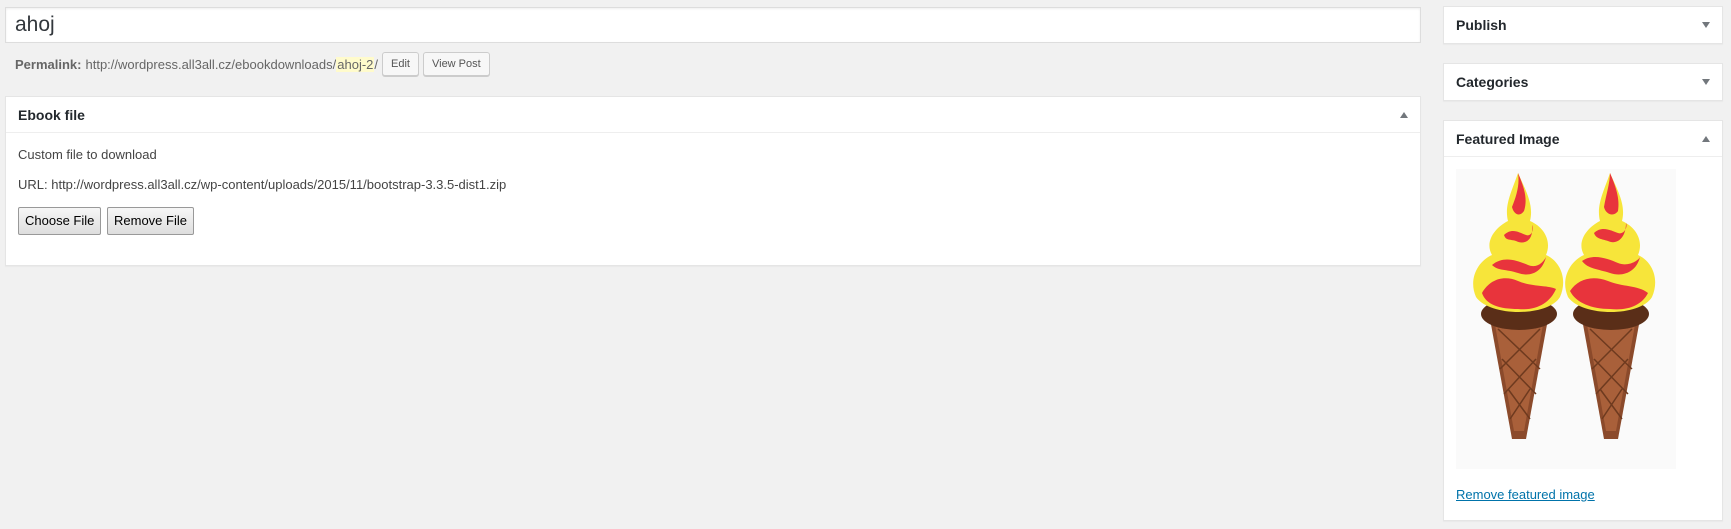  What do you see at coordinates (51, 114) in the screenshot?
I see `ebook-file-title: Ebook file` at bounding box center [51, 114].